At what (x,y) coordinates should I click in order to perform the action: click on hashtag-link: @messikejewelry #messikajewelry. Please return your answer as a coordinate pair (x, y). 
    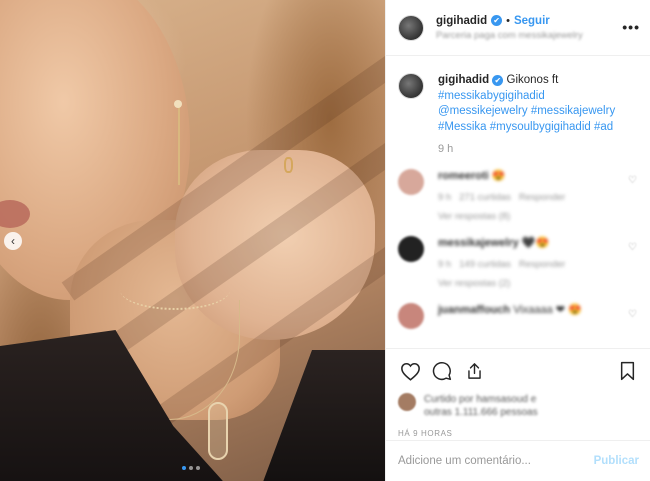
    Looking at the image, I should click on (526, 111).